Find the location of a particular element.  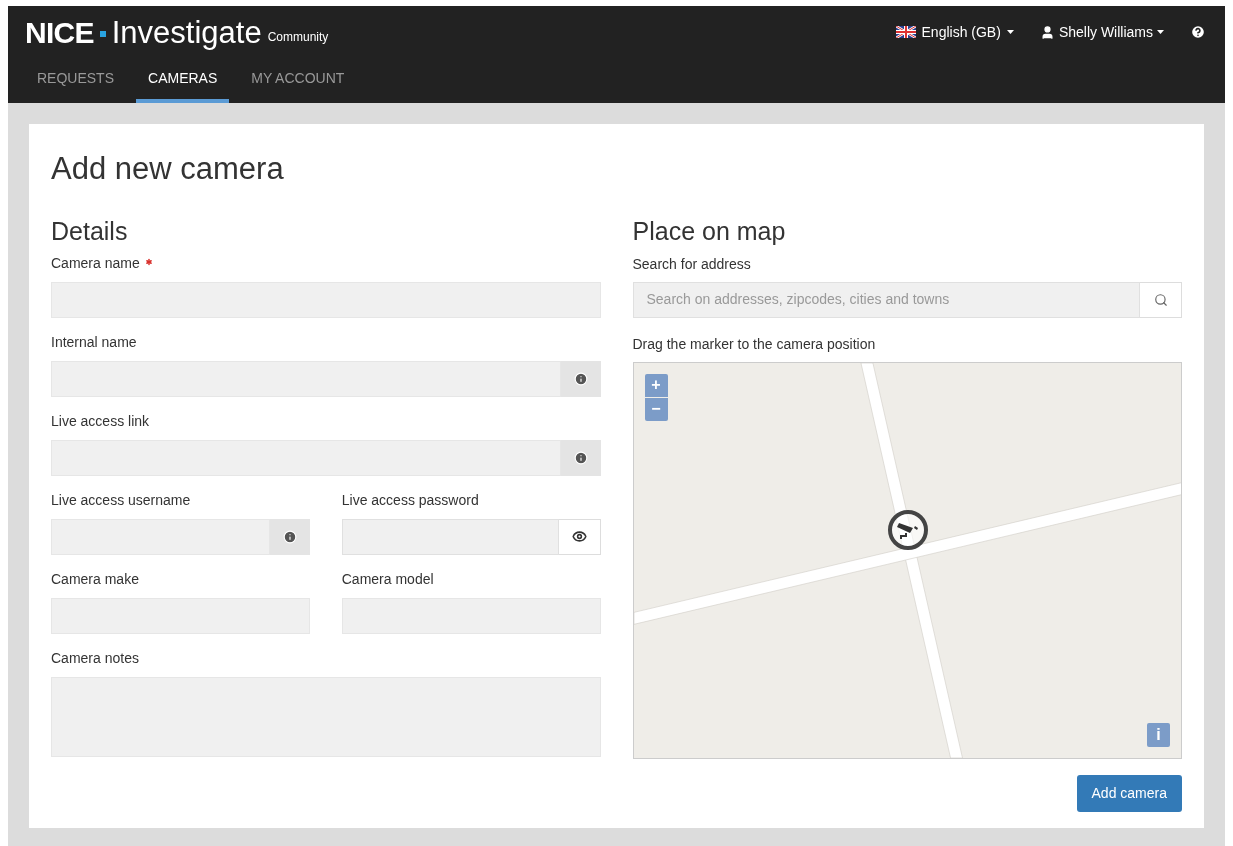

section-heading: Details is located at coordinates (90, 230).